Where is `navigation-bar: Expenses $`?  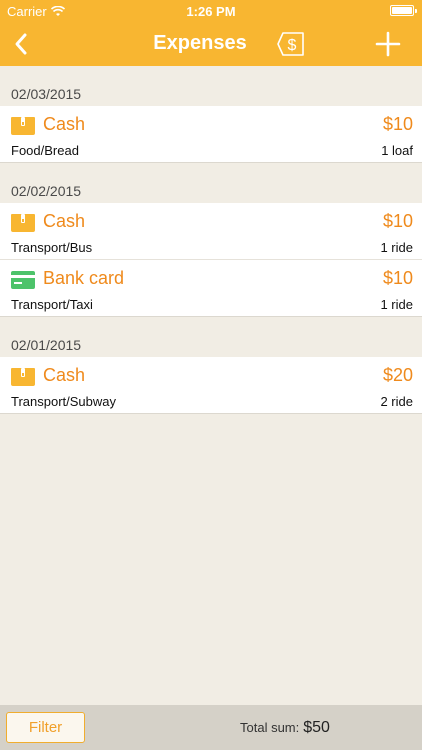 navigation-bar: Expenses $ is located at coordinates (211, 44).